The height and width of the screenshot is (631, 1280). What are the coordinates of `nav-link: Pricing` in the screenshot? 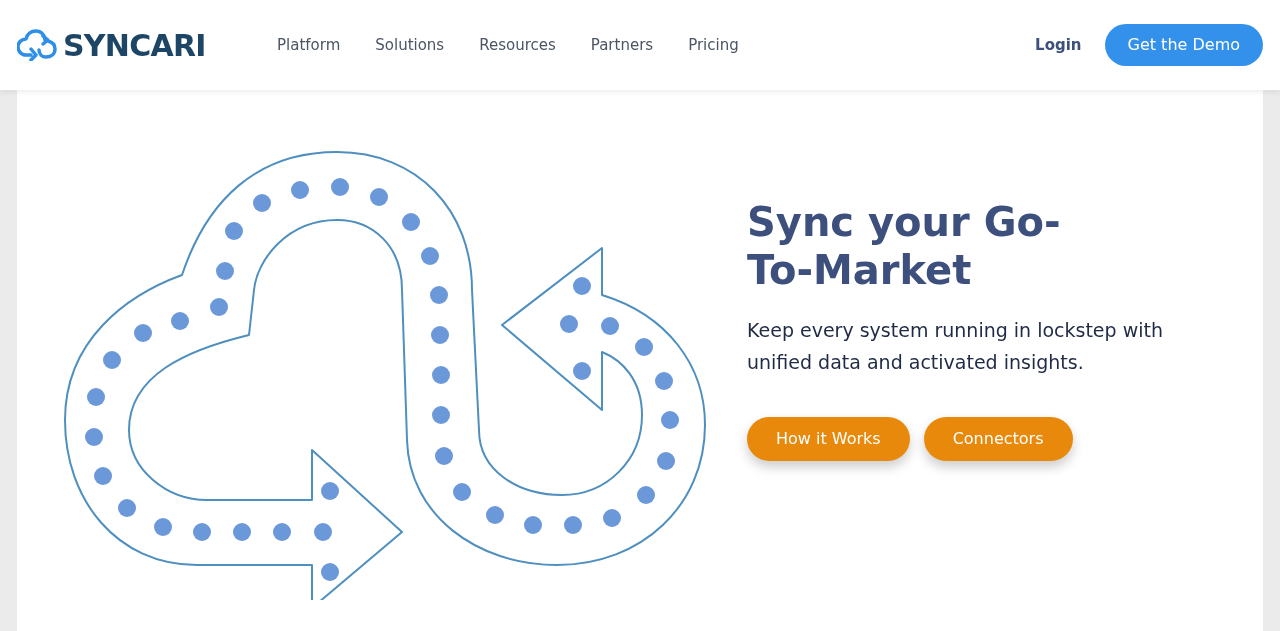 It's located at (713, 45).